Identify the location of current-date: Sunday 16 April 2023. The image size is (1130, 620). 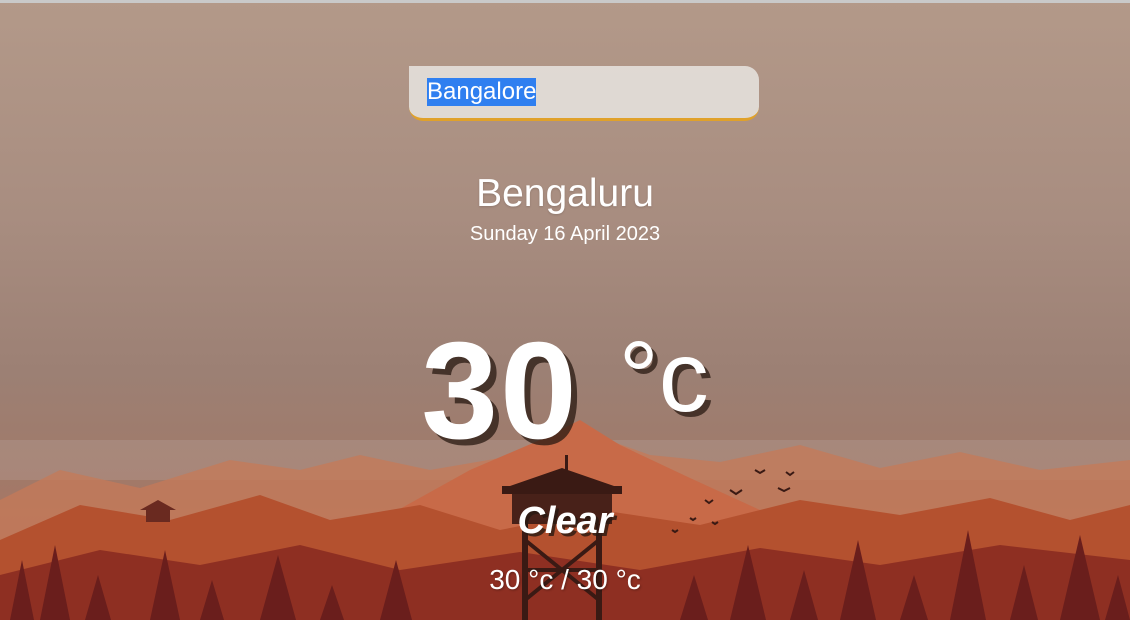
(565, 234).